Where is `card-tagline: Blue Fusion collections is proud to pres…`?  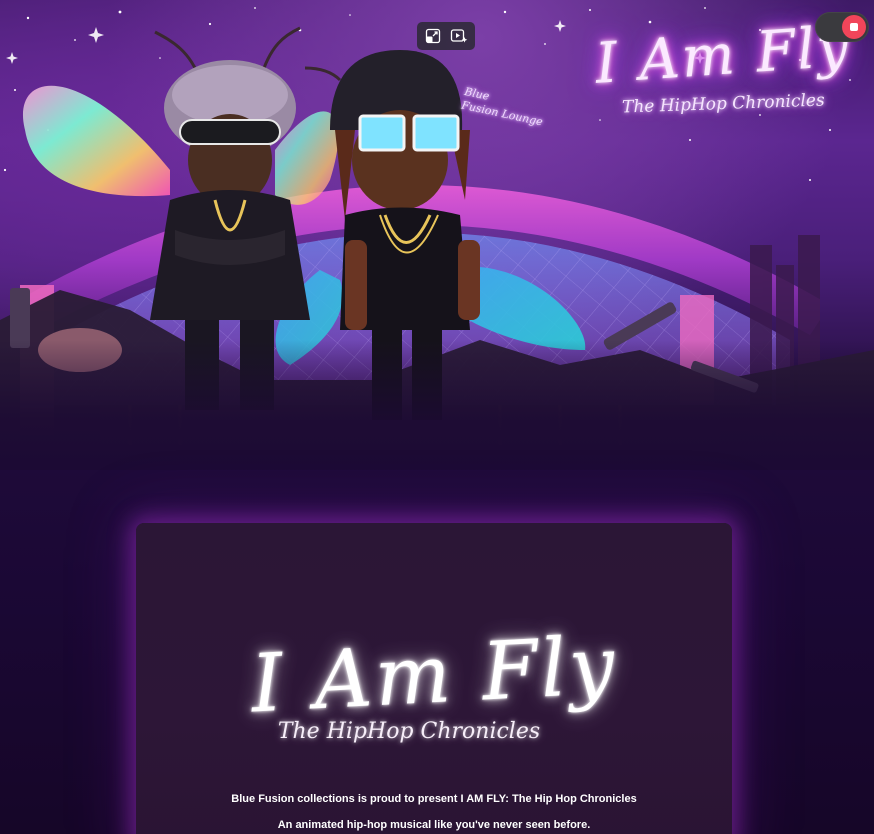 card-tagline: Blue Fusion collections is proud to pres… is located at coordinates (434, 799).